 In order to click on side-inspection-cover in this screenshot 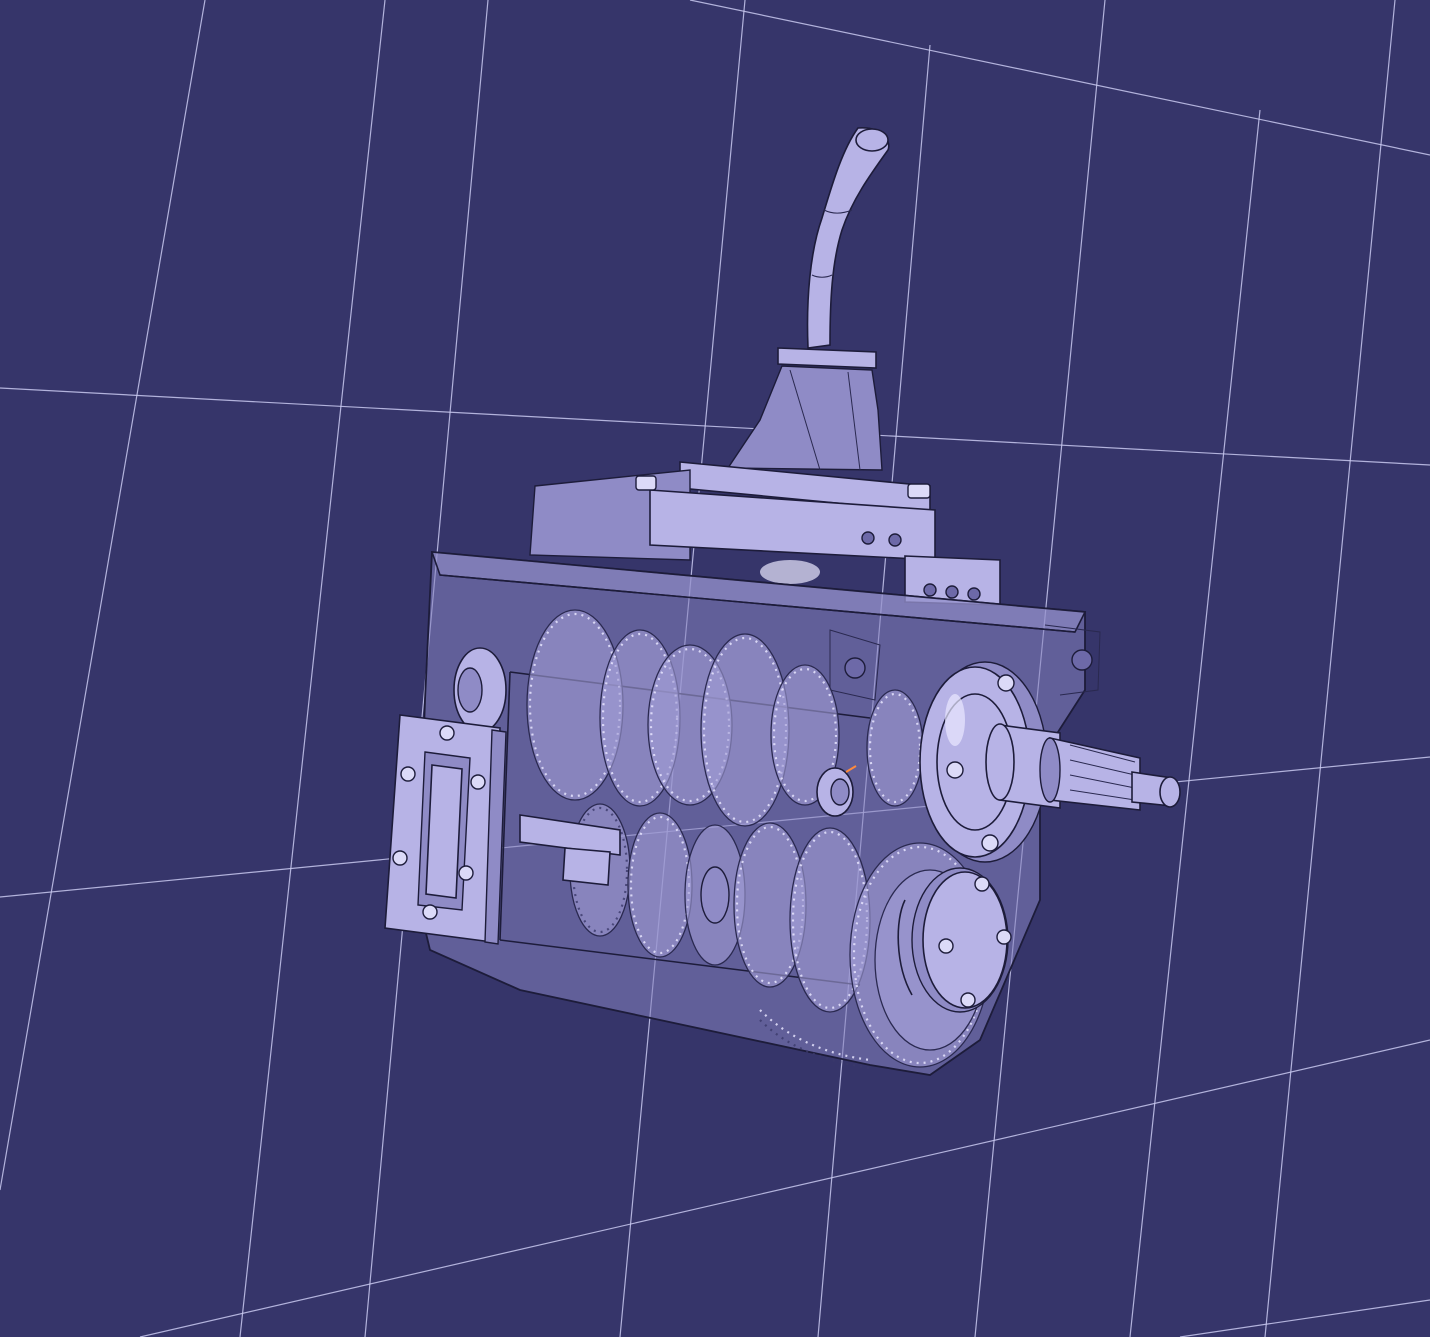, I will do `click(445, 829)`.